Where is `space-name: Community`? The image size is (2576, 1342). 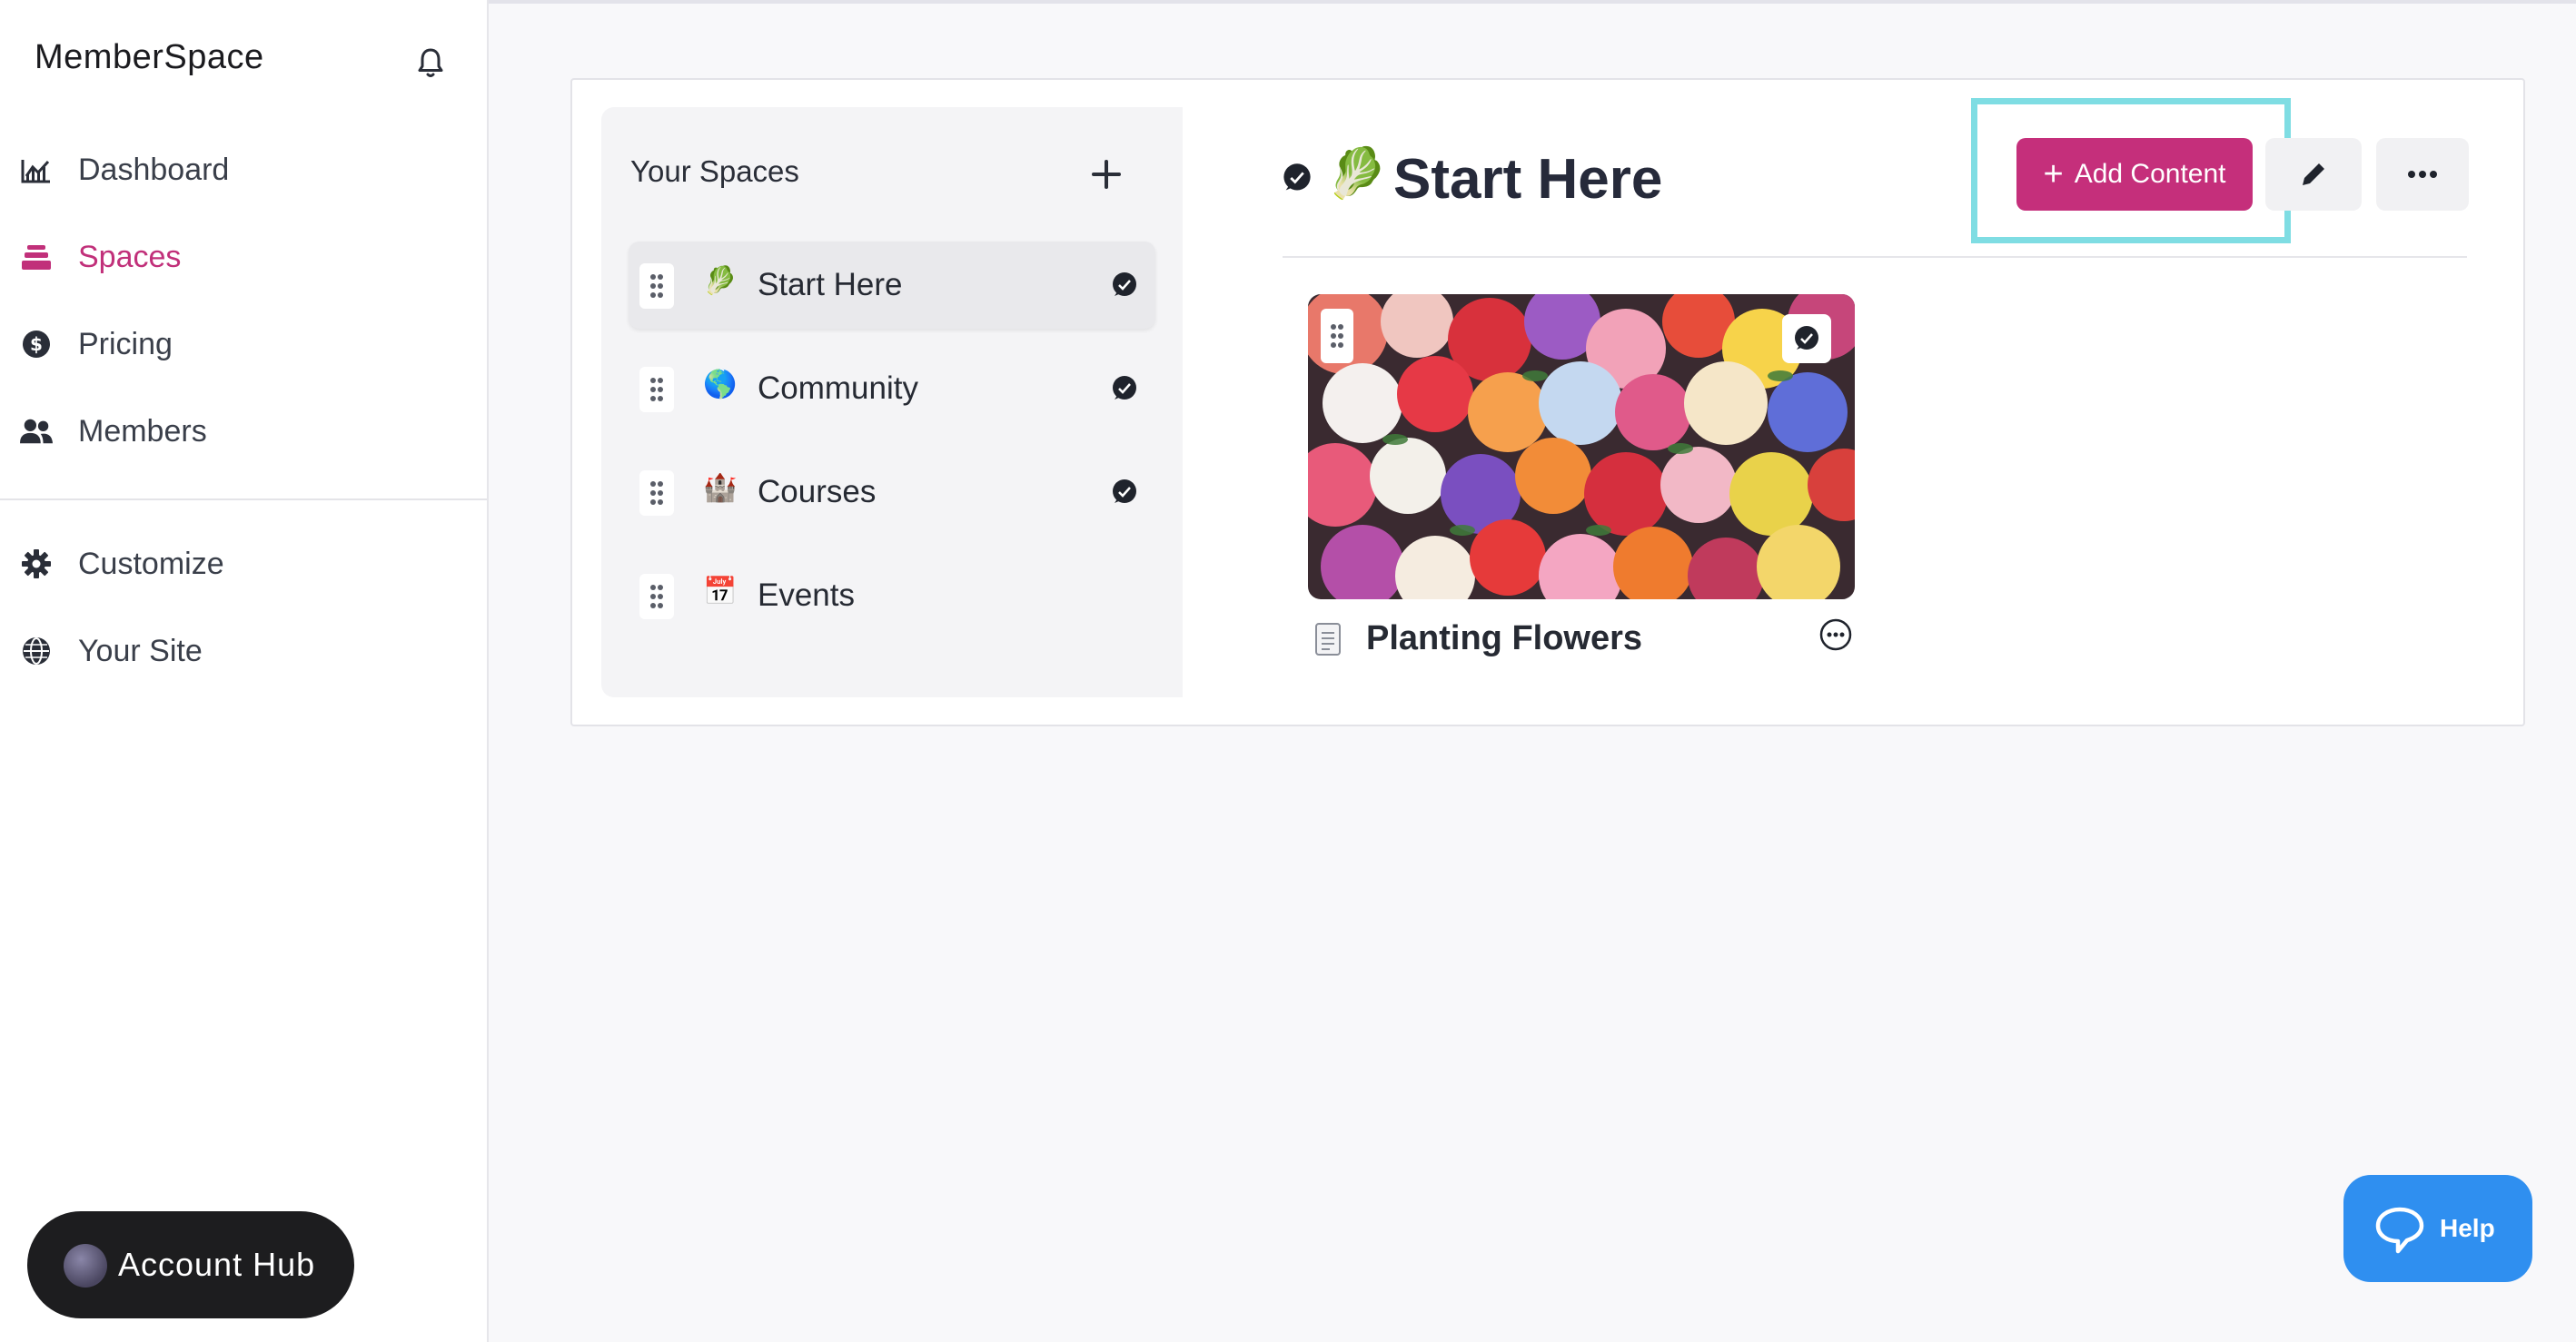
space-name: Community is located at coordinates (838, 388).